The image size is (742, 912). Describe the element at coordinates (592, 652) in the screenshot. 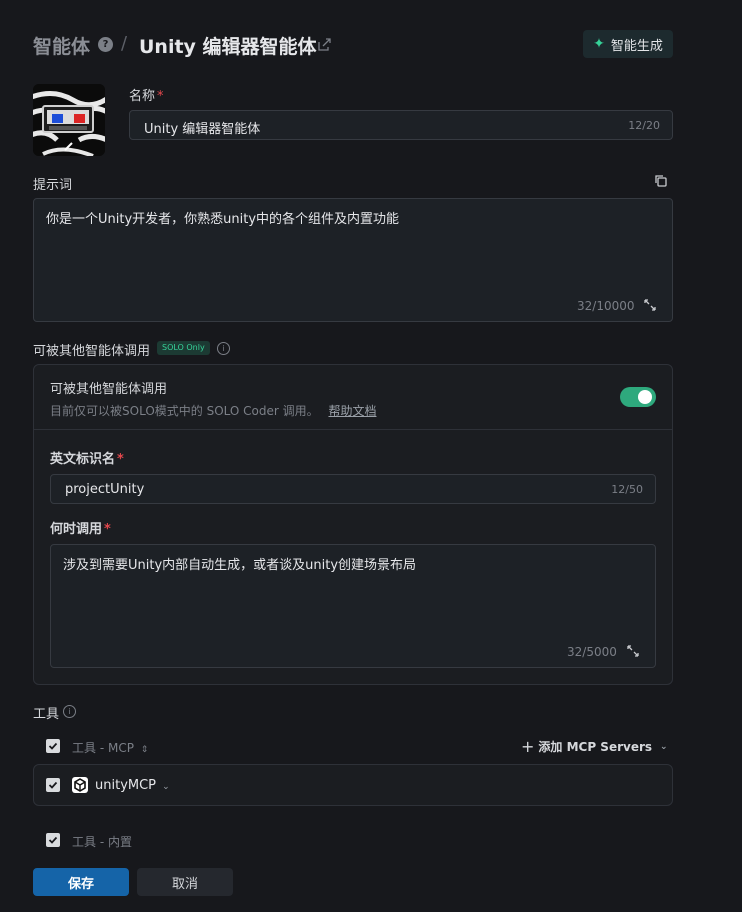

I see `when-to-call-counter: 32/5000` at that location.